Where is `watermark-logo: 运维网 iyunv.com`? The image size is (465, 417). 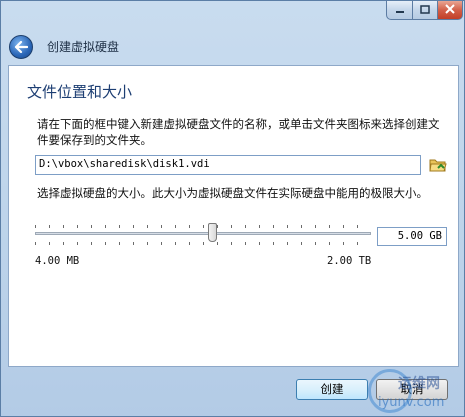
watermark-logo: 运维网 iyunv.com is located at coordinates (411, 391).